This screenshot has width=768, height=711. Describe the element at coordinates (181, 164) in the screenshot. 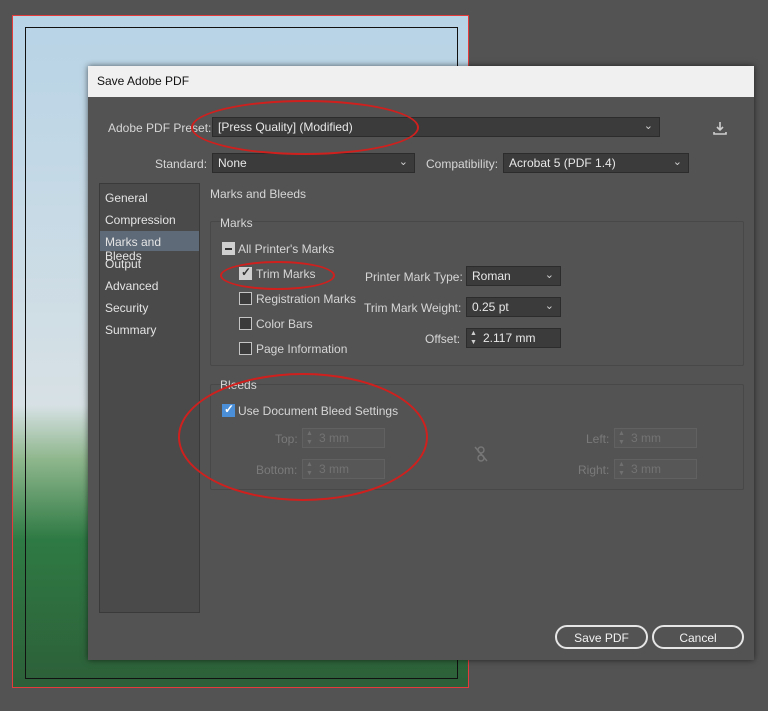

I see `standard-label: Standard:` at that location.